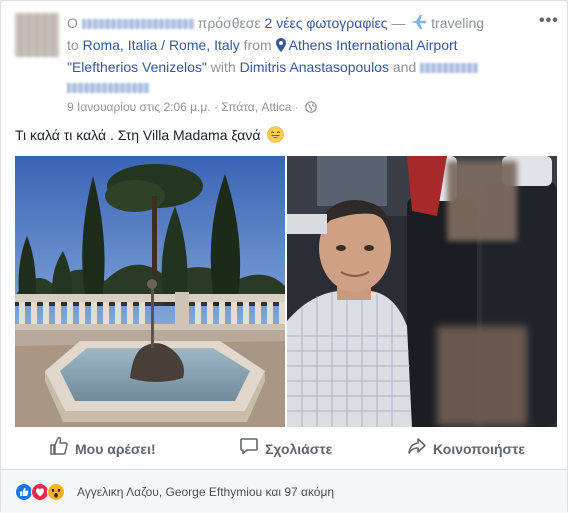  Describe the element at coordinates (479, 449) in the screenshot. I see `share-label: Κοινοποιήστε` at that location.